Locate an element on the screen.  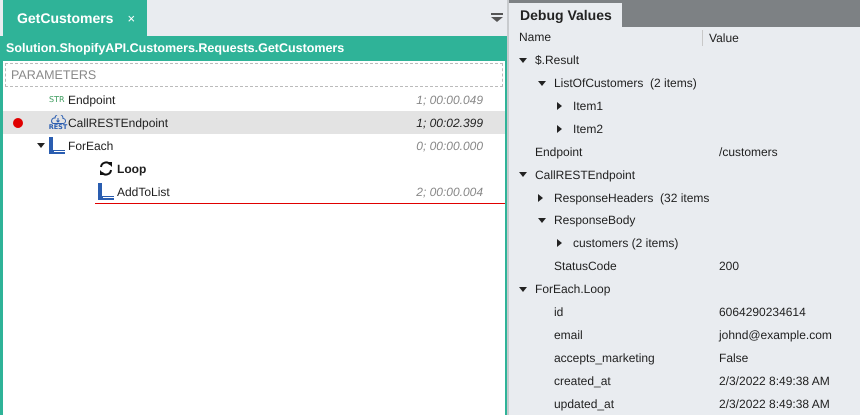
flow-path-title: Solution.ShopifyAPI.Customers.Requests.GetCustomers is located at coordinates (253, 48).